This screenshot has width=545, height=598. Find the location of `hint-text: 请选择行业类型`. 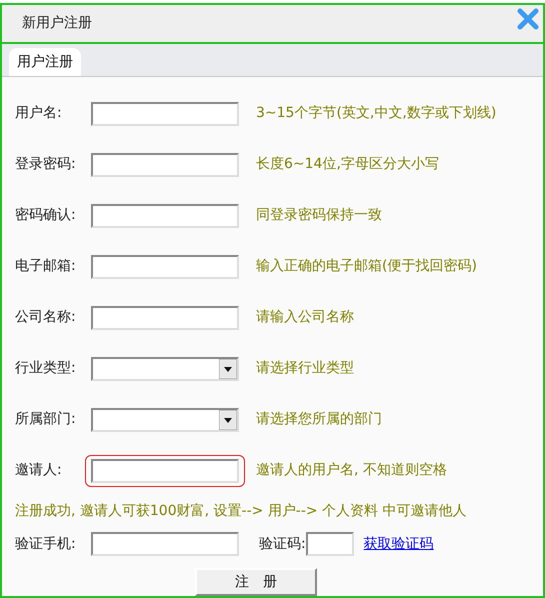

hint-text: 请选择行业类型 is located at coordinates (305, 368).